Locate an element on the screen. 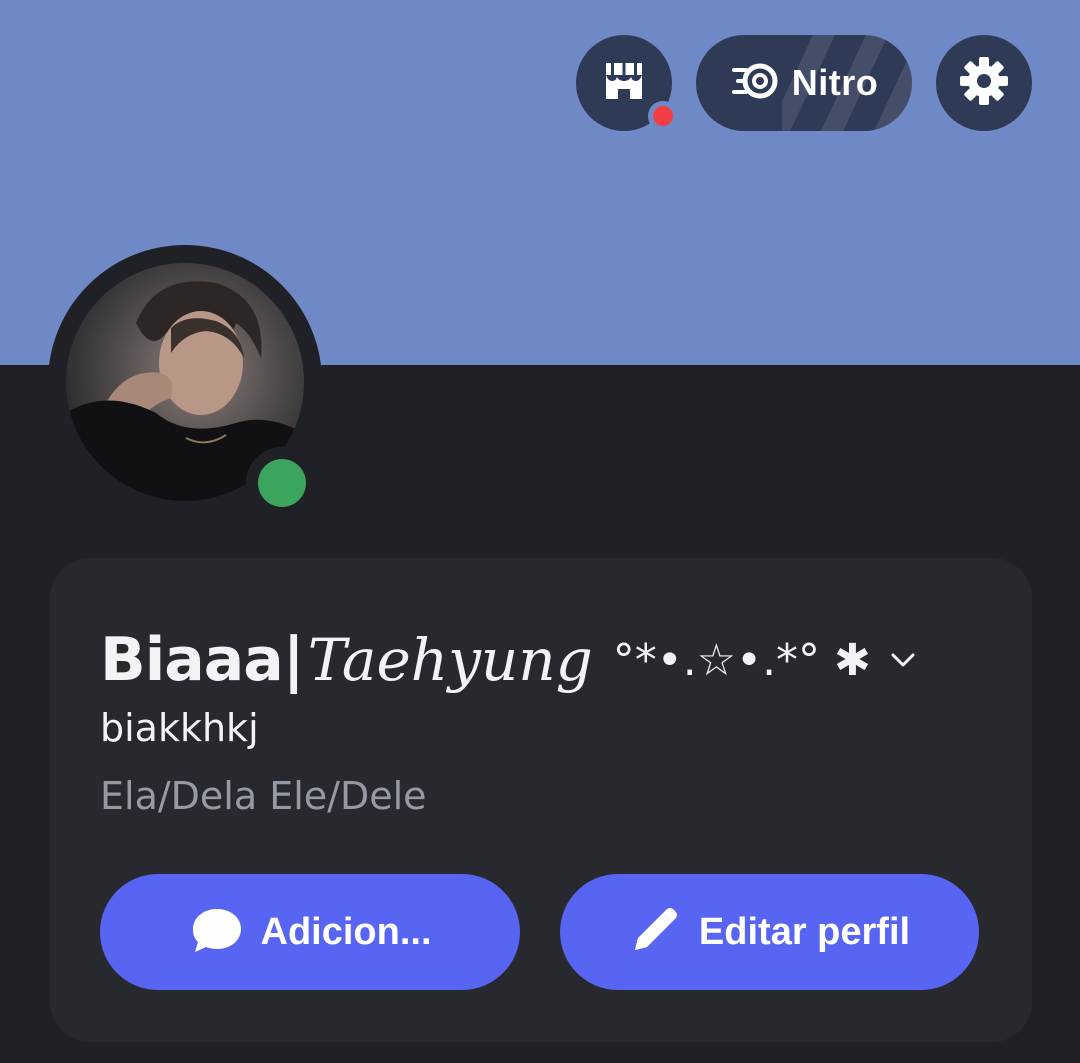 The height and width of the screenshot is (1063, 1080). display-name-part1: Biaaa| is located at coordinates (202, 660).